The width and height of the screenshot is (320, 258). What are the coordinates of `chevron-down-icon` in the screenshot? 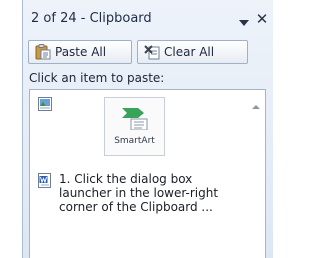 It's located at (244, 20).